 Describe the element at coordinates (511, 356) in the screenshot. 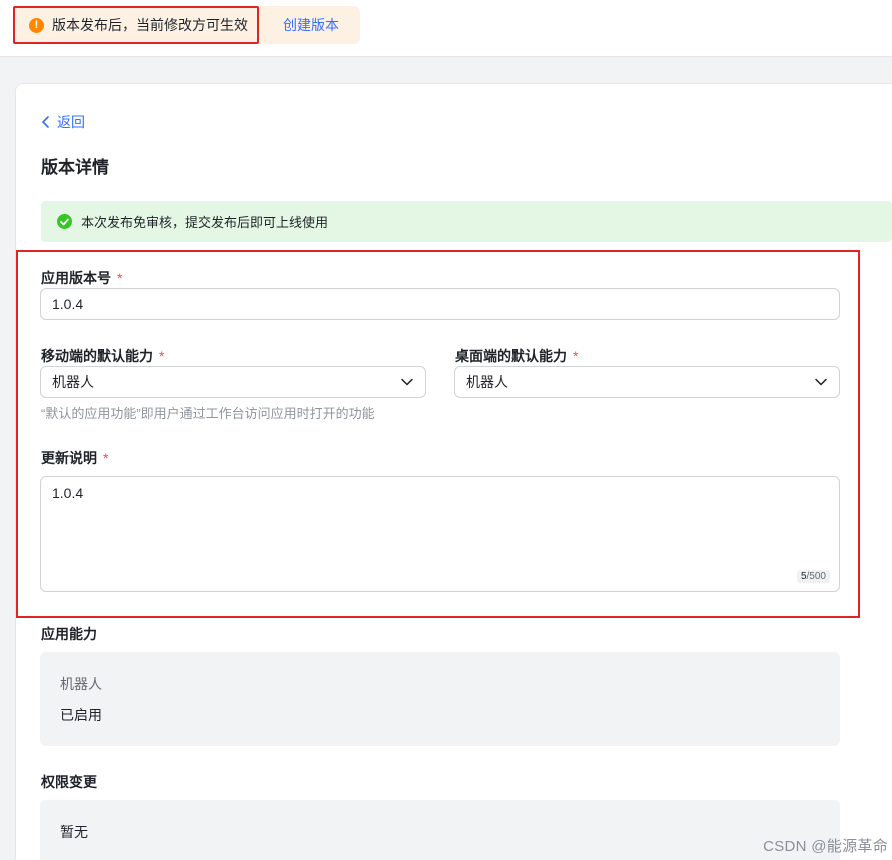

I see `desktop-default-label-text: 桌面端的默认能力` at that location.